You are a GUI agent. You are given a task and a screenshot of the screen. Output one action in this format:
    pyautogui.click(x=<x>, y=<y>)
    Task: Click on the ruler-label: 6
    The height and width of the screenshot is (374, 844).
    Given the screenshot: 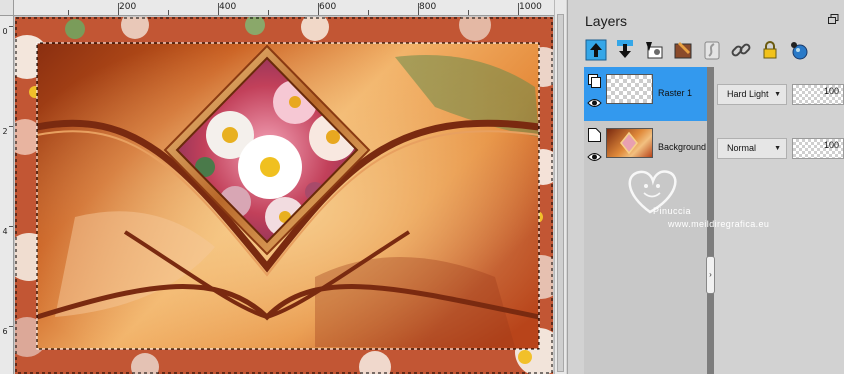 What is the action you would take?
    pyautogui.click(x=5, y=331)
    